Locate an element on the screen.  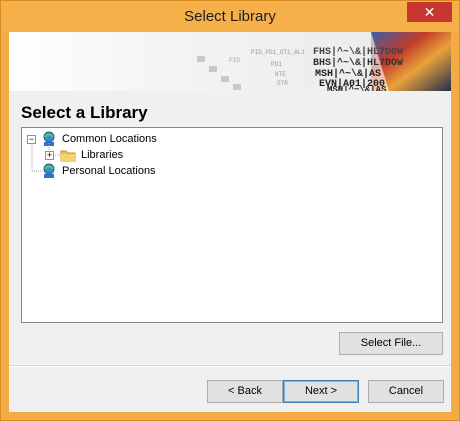
next-button: Next > is located at coordinates (321, 391).